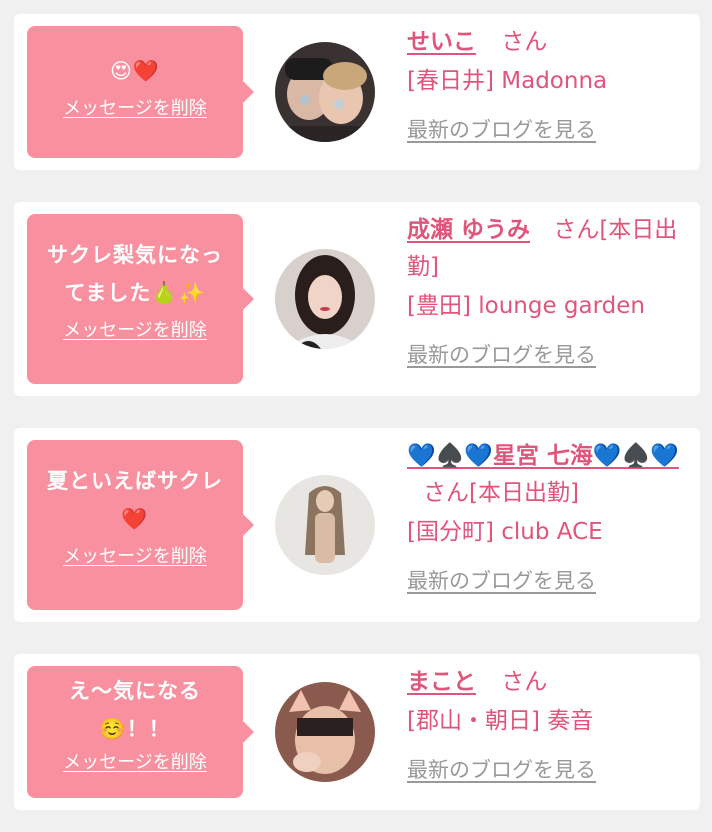 This screenshot has height=832, width=712. What do you see at coordinates (543, 456) in the screenshot?
I see `cast-name-link: 💙♠️💙星宮 七海💙♠️💙` at bounding box center [543, 456].